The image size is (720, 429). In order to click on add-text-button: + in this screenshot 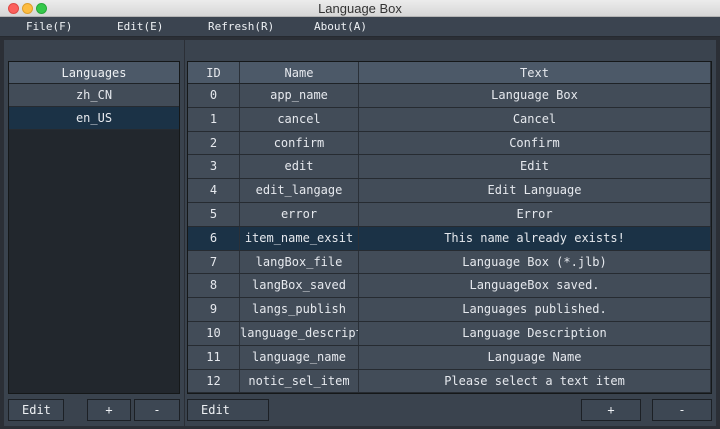, I will do `click(611, 410)`.